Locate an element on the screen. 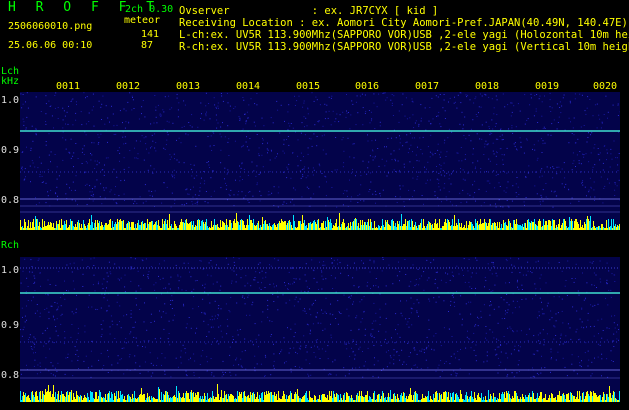  rch-meteor-count: 87 is located at coordinates (147, 45).